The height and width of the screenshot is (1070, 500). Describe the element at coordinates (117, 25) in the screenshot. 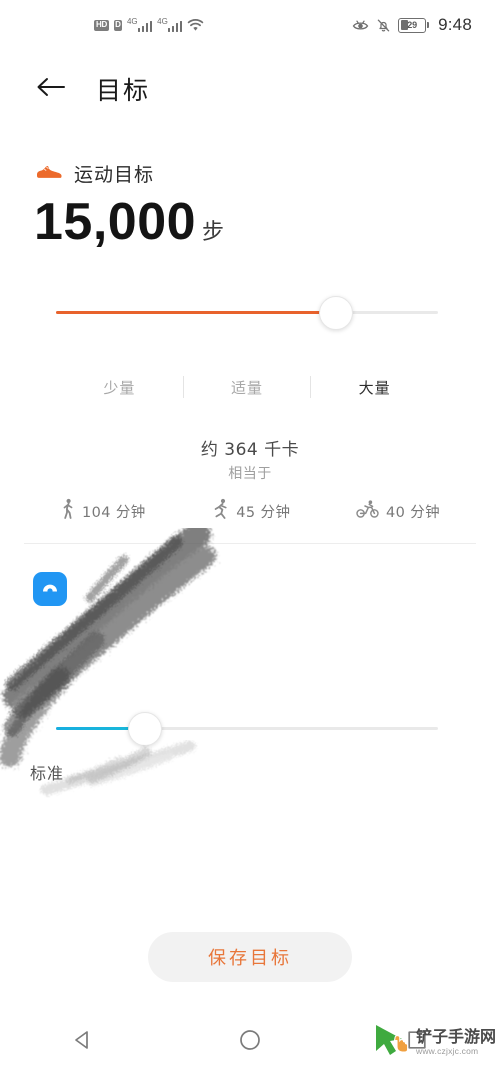

I see `sim-card-icon: D` at that location.